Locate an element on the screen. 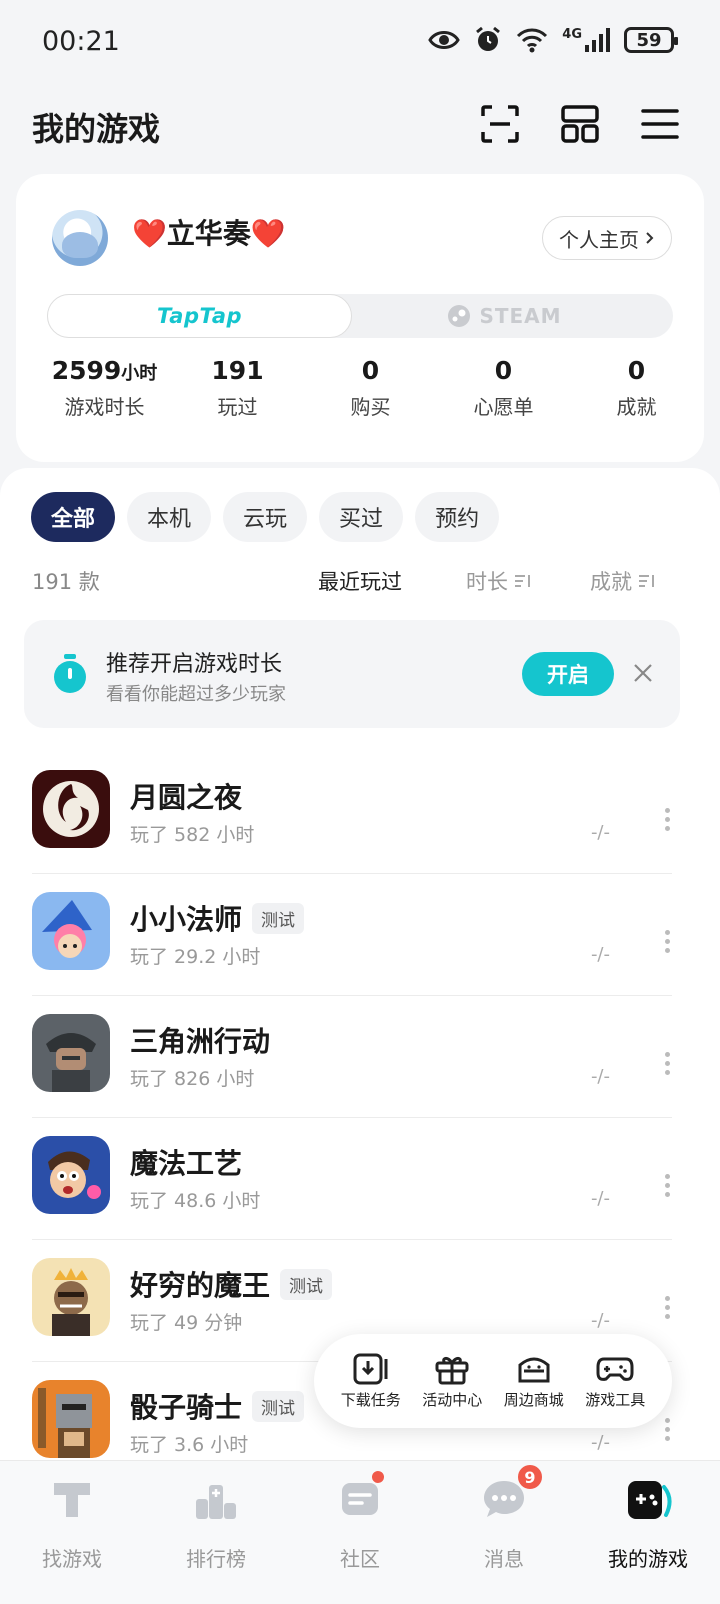  hamburger-menu-icon is located at coordinates (660, 124).